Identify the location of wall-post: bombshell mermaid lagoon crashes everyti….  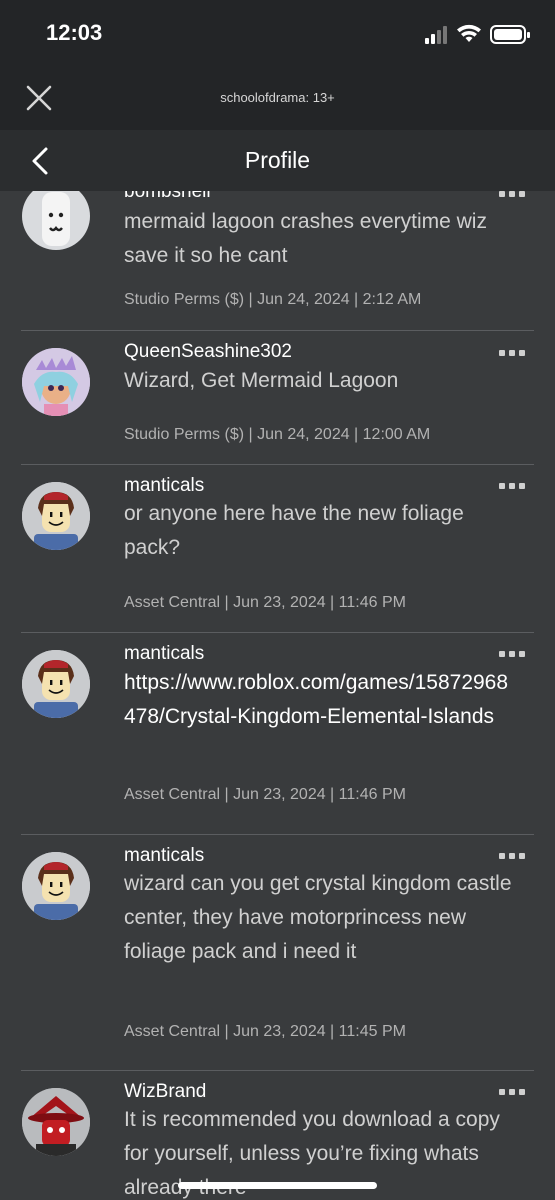
(277, 261).